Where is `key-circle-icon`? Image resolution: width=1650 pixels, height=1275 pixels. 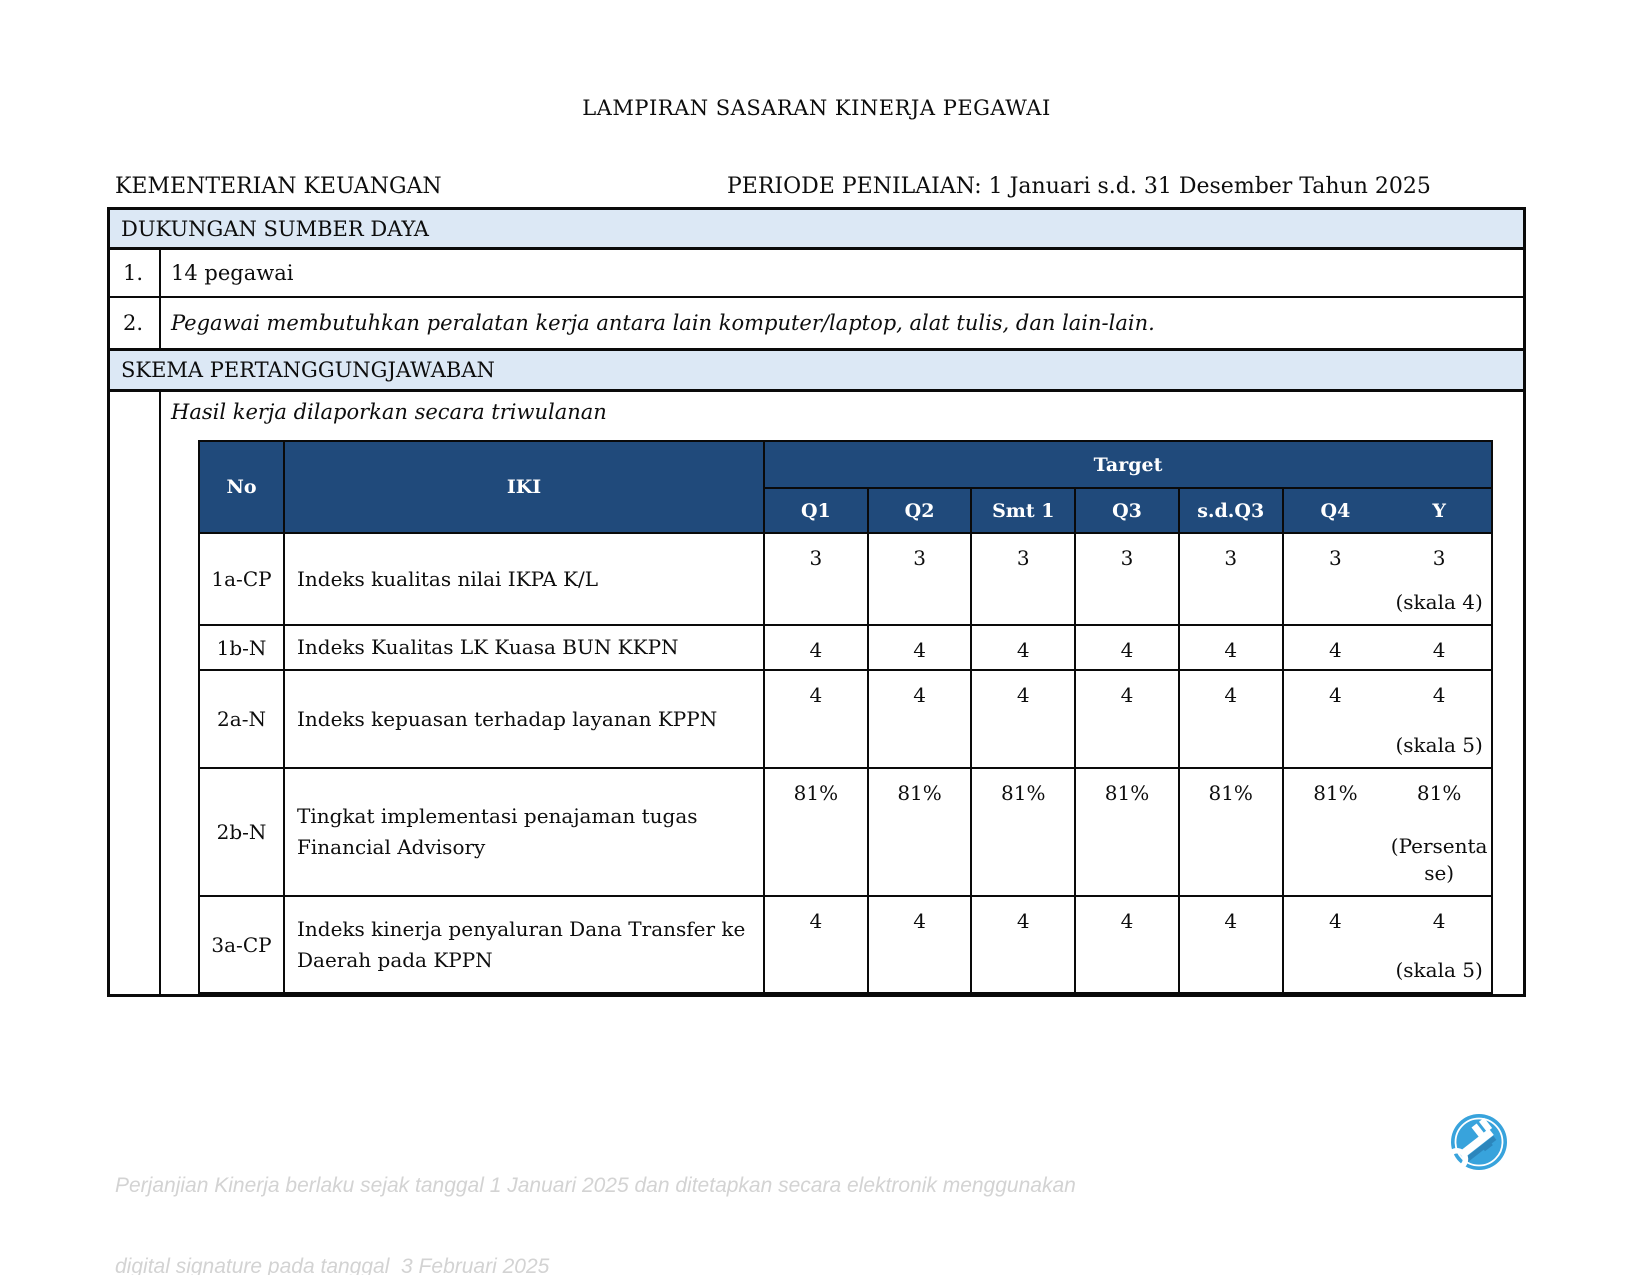
key-circle-icon is located at coordinates (1476, 1142).